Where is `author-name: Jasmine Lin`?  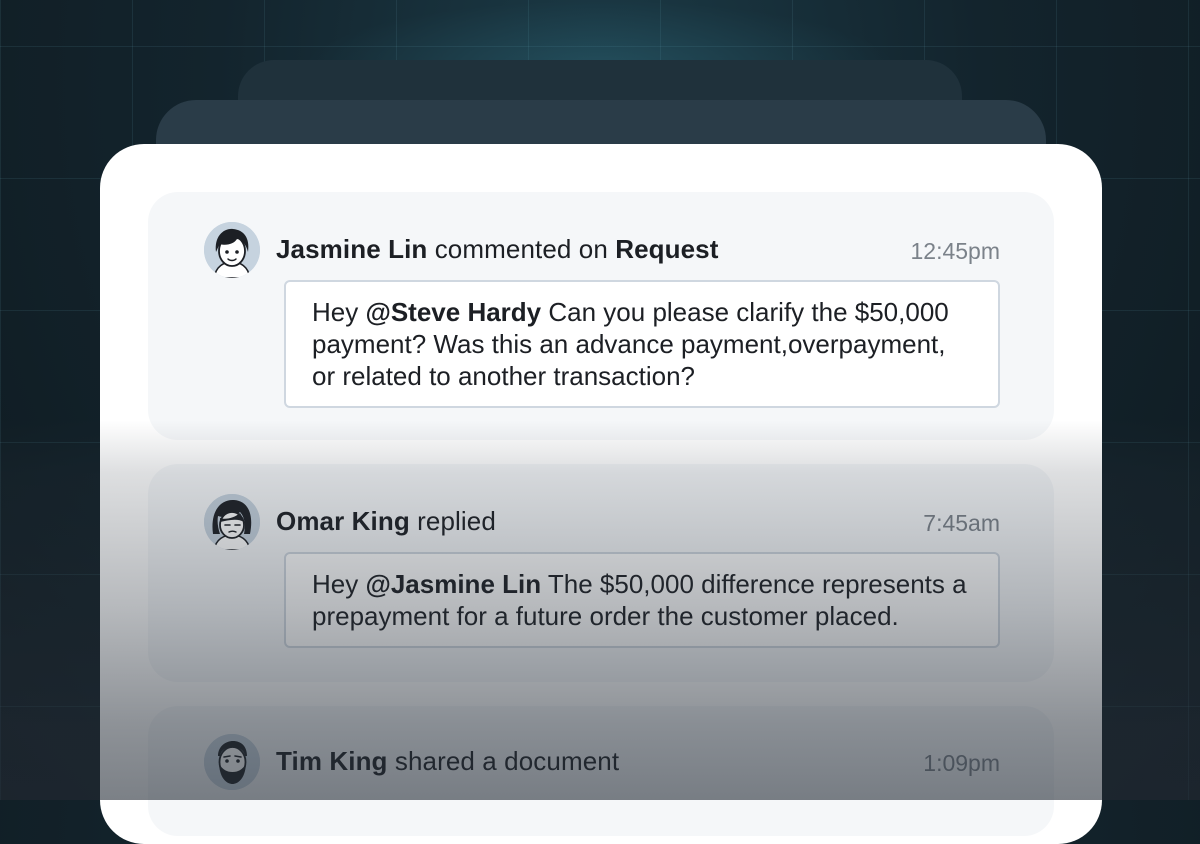 author-name: Jasmine Lin is located at coordinates (351, 249).